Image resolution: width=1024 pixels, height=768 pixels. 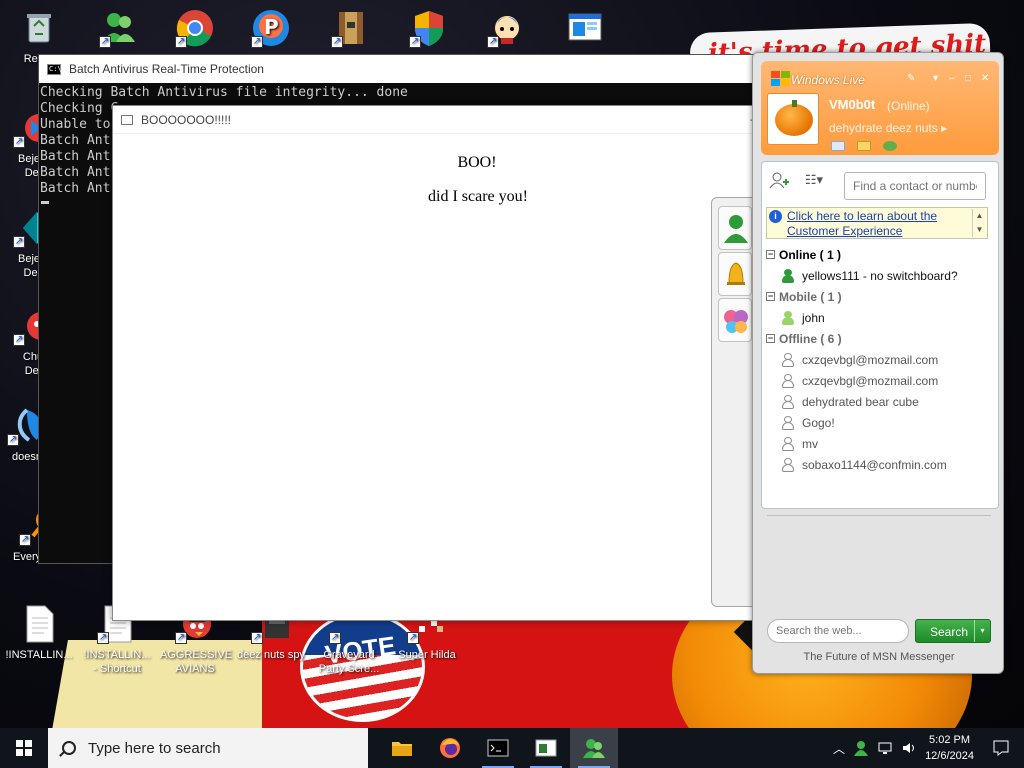 I want to click on web-search-button: Search ▾, so click(x=953, y=631).